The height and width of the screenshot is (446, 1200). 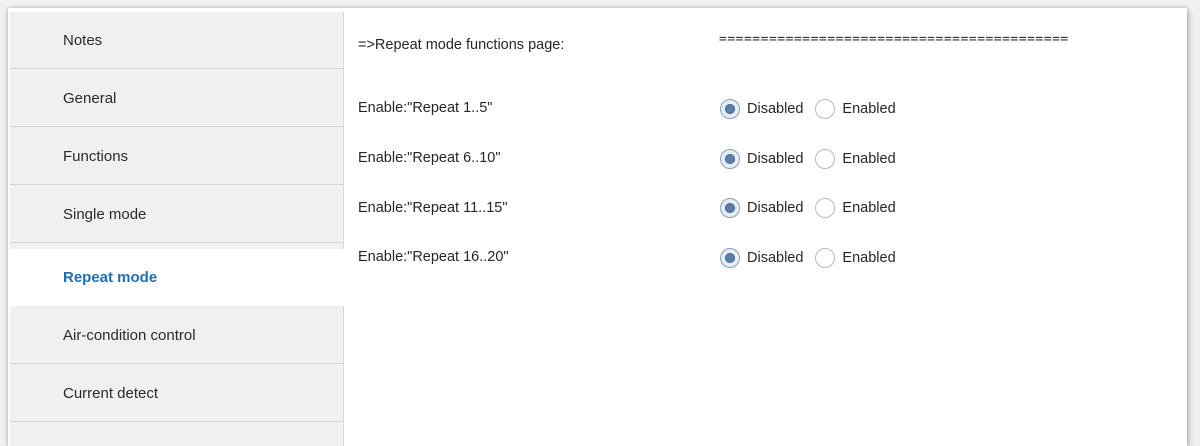 What do you see at coordinates (429, 158) in the screenshot?
I see `param-label-repeat-6-10: Enable:"Repeat 6..10"` at bounding box center [429, 158].